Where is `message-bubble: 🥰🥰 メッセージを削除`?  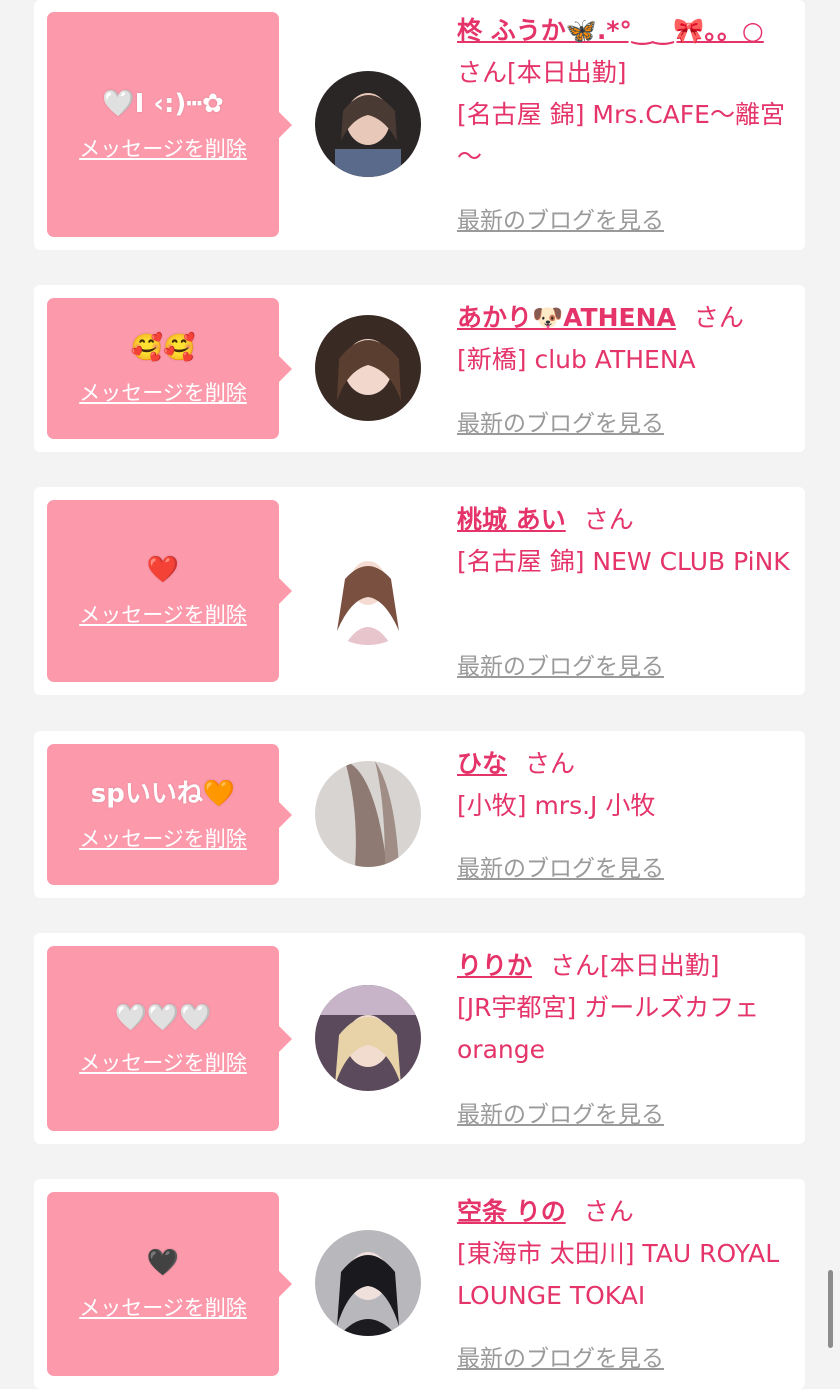 message-bubble: 🥰🥰 メッセージを削除 is located at coordinates (169, 368).